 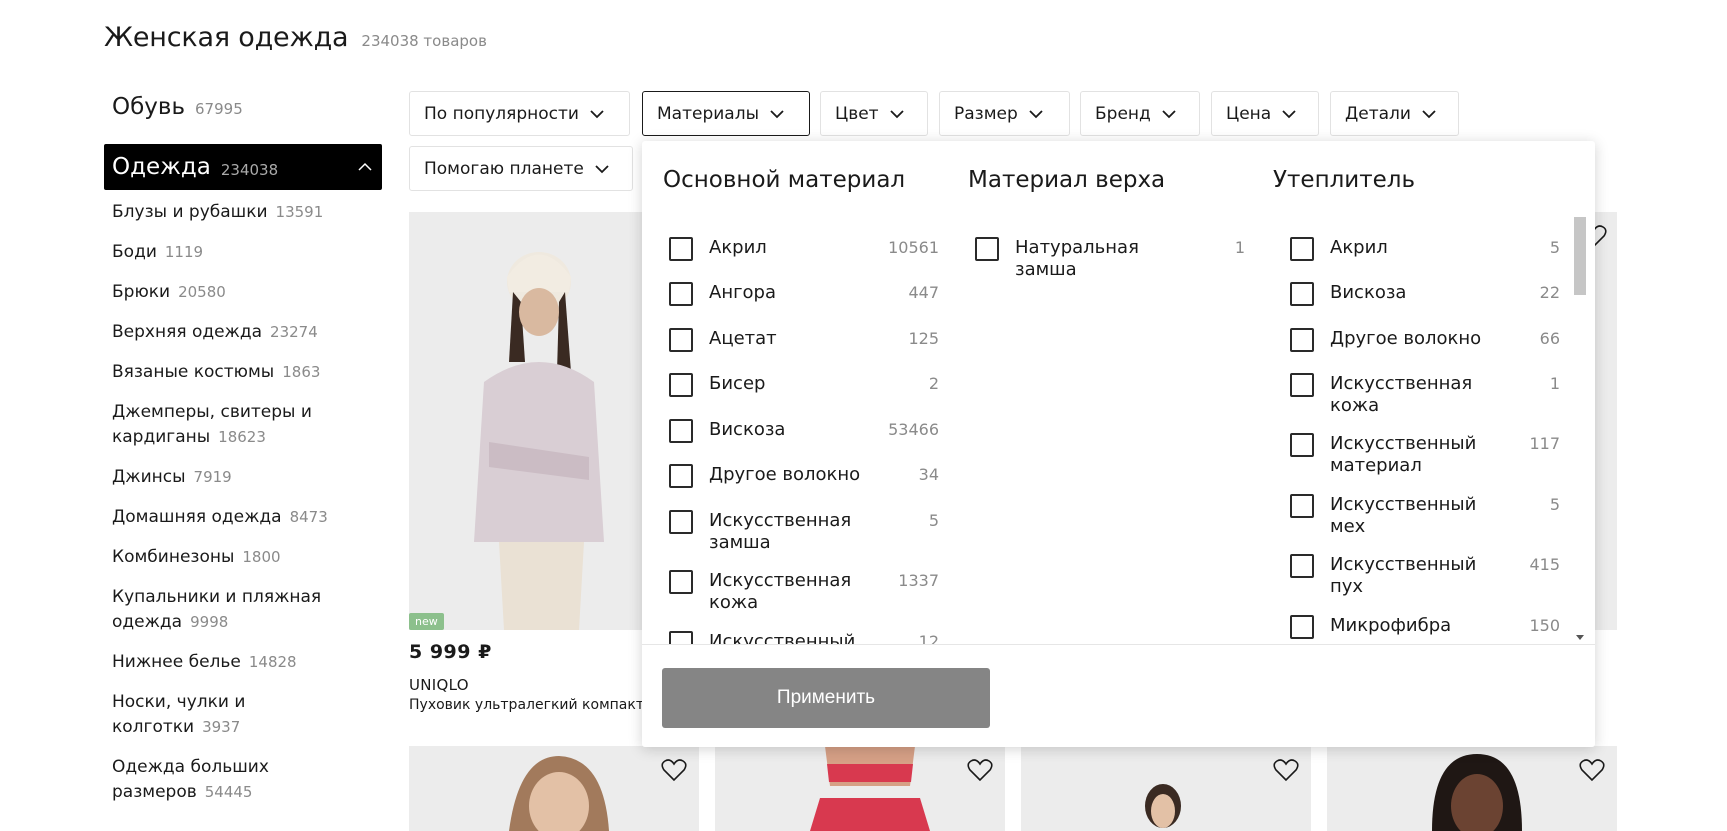 I want to click on filter-materials: Материалы, so click(x=726, y=113).